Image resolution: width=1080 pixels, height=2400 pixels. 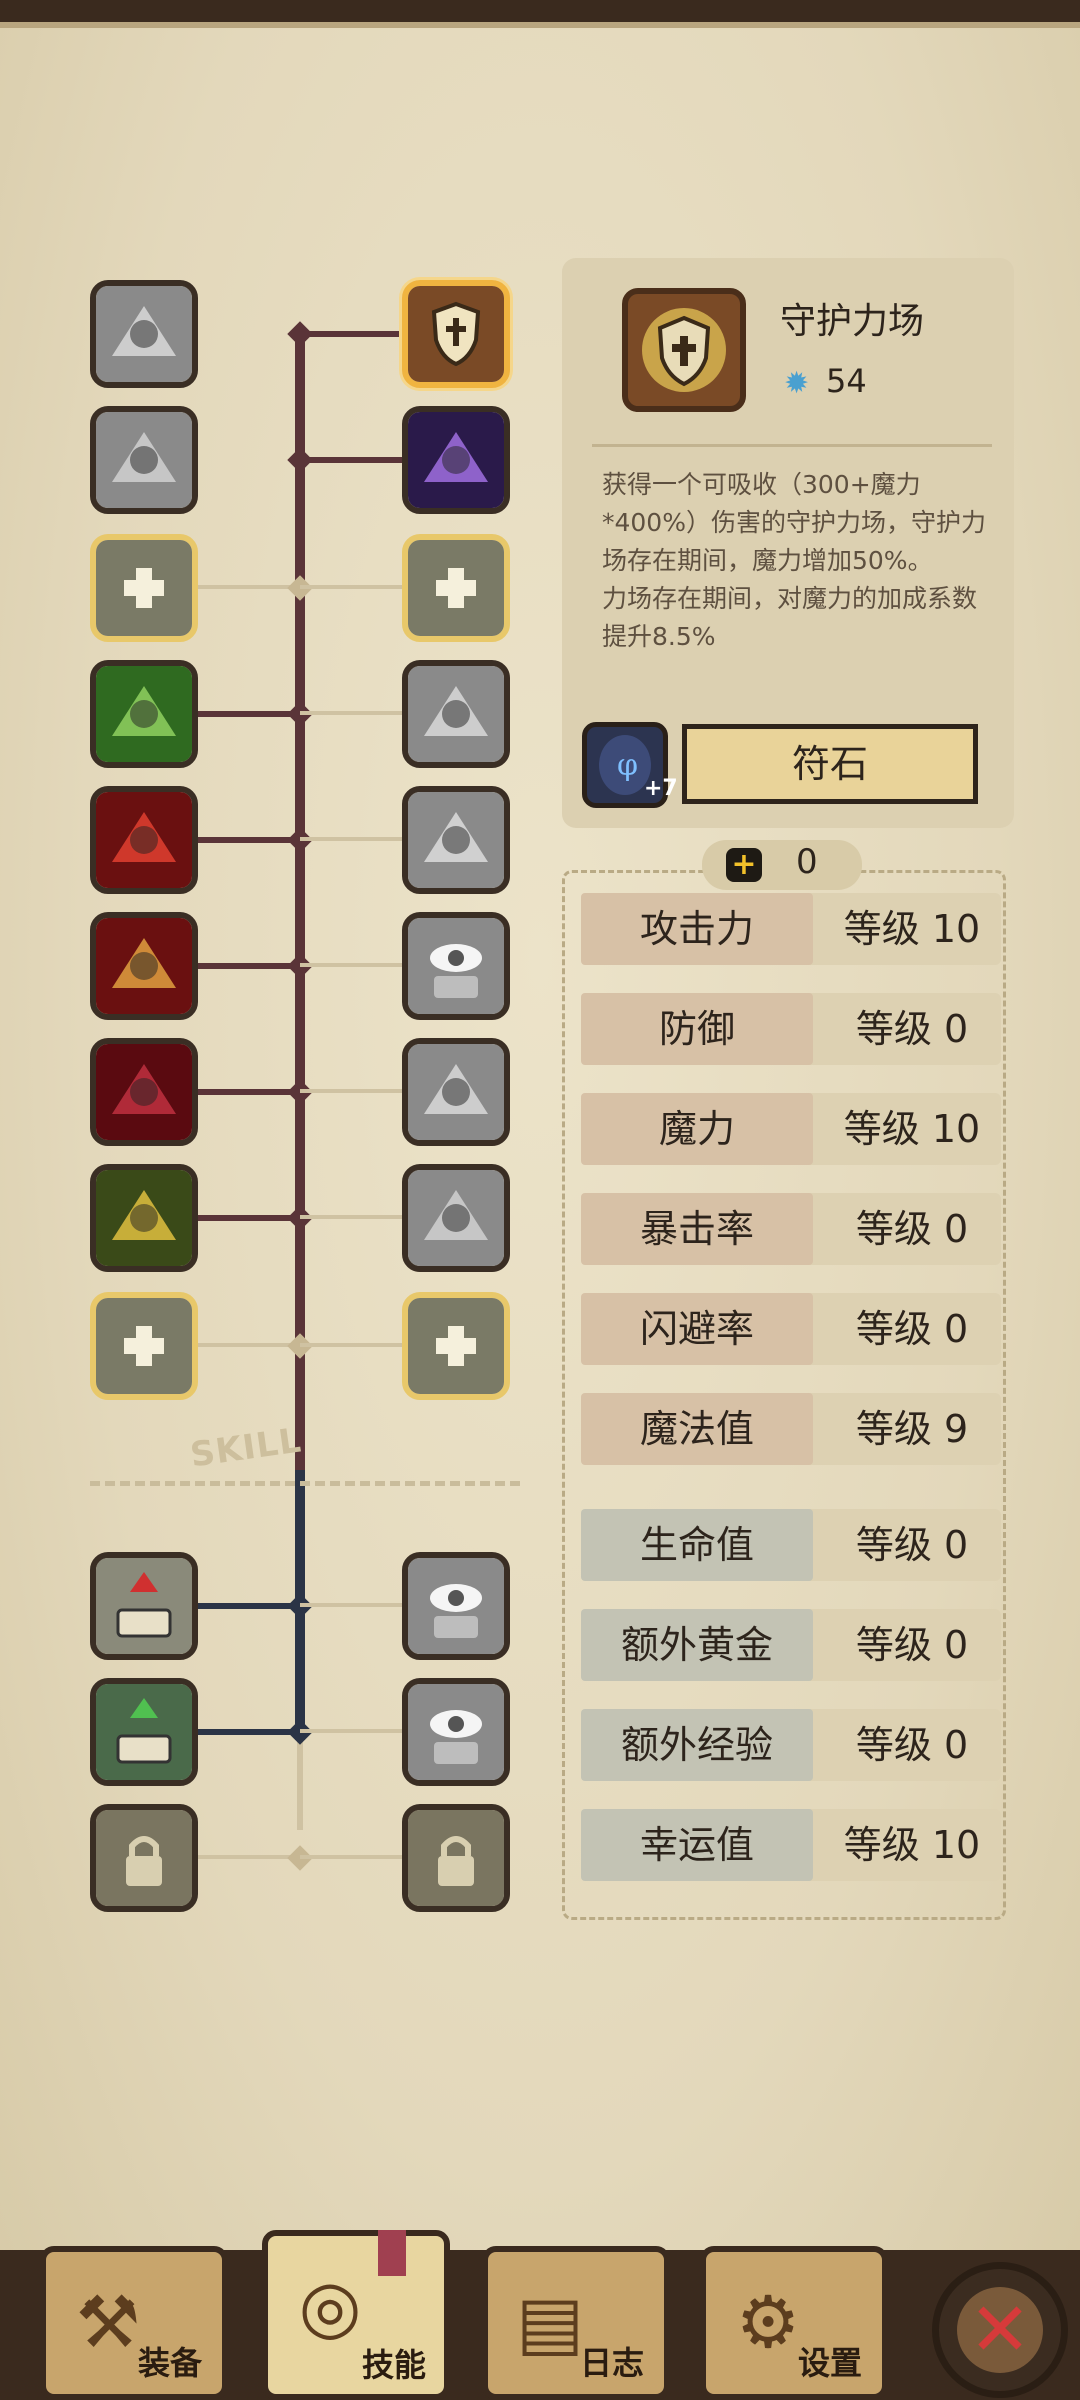 What do you see at coordinates (697, 1845) in the screenshot?
I see `stat-label: 幸运值` at bounding box center [697, 1845].